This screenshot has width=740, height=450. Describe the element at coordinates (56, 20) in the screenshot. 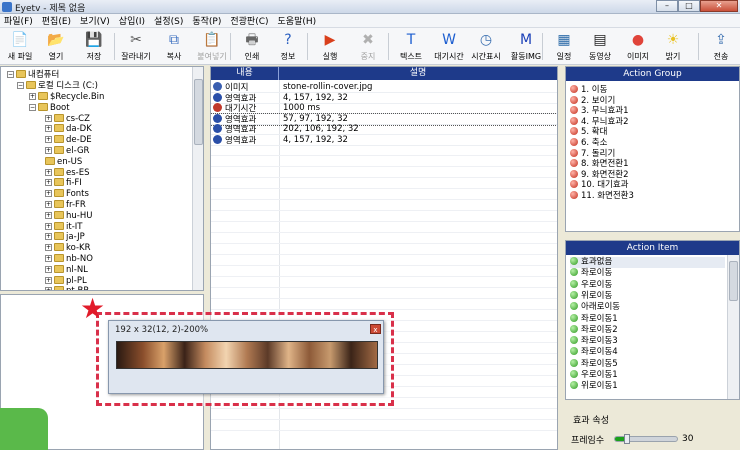

I see `menu-edit: 편집(E)` at that location.